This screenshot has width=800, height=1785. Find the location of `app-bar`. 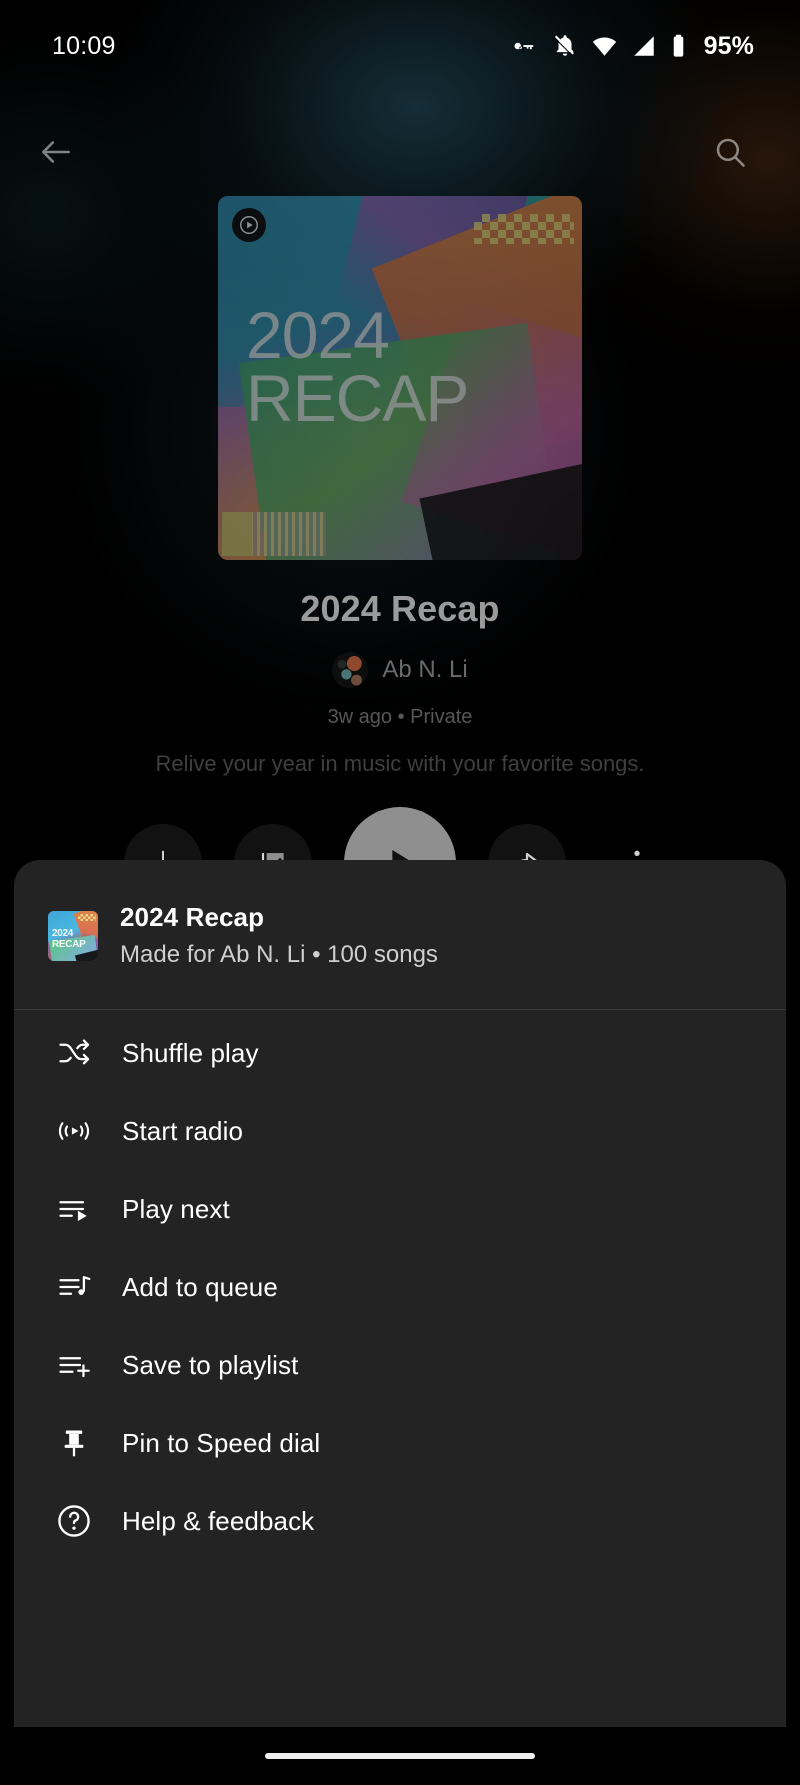

app-bar is located at coordinates (400, 152).